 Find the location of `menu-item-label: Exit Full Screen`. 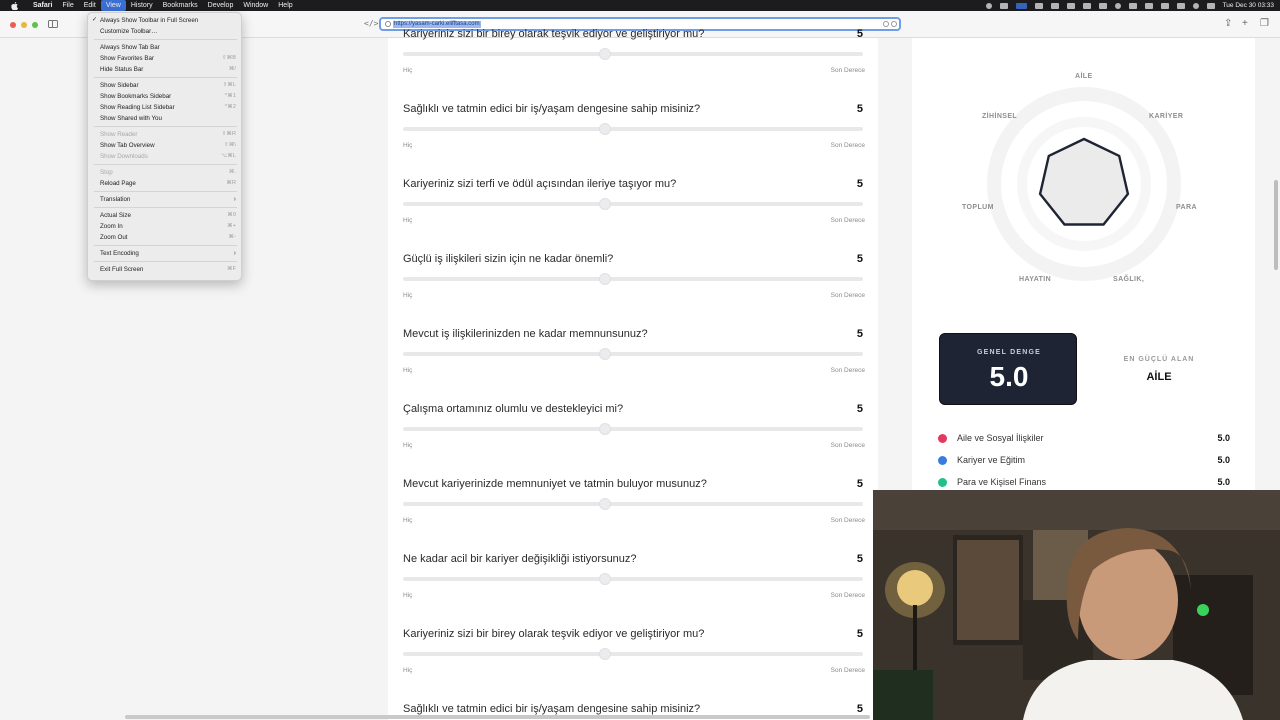

menu-item-label: Exit Full Screen is located at coordinates (122, 269).